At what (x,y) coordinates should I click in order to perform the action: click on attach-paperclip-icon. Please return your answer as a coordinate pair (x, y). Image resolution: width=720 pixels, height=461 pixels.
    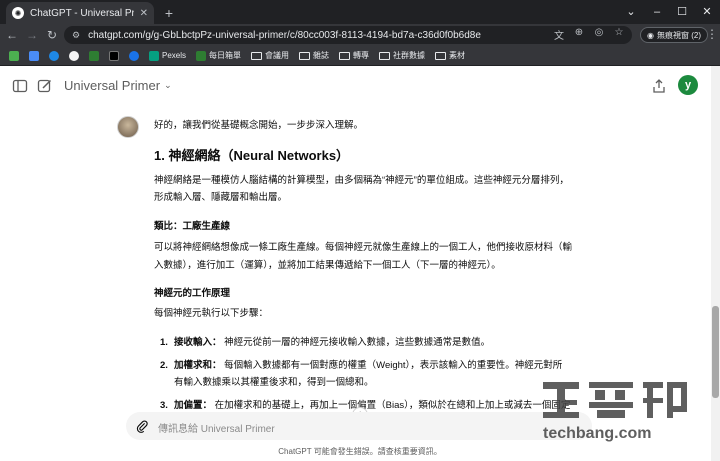
    Looking at the image, I should click on (142, 426).